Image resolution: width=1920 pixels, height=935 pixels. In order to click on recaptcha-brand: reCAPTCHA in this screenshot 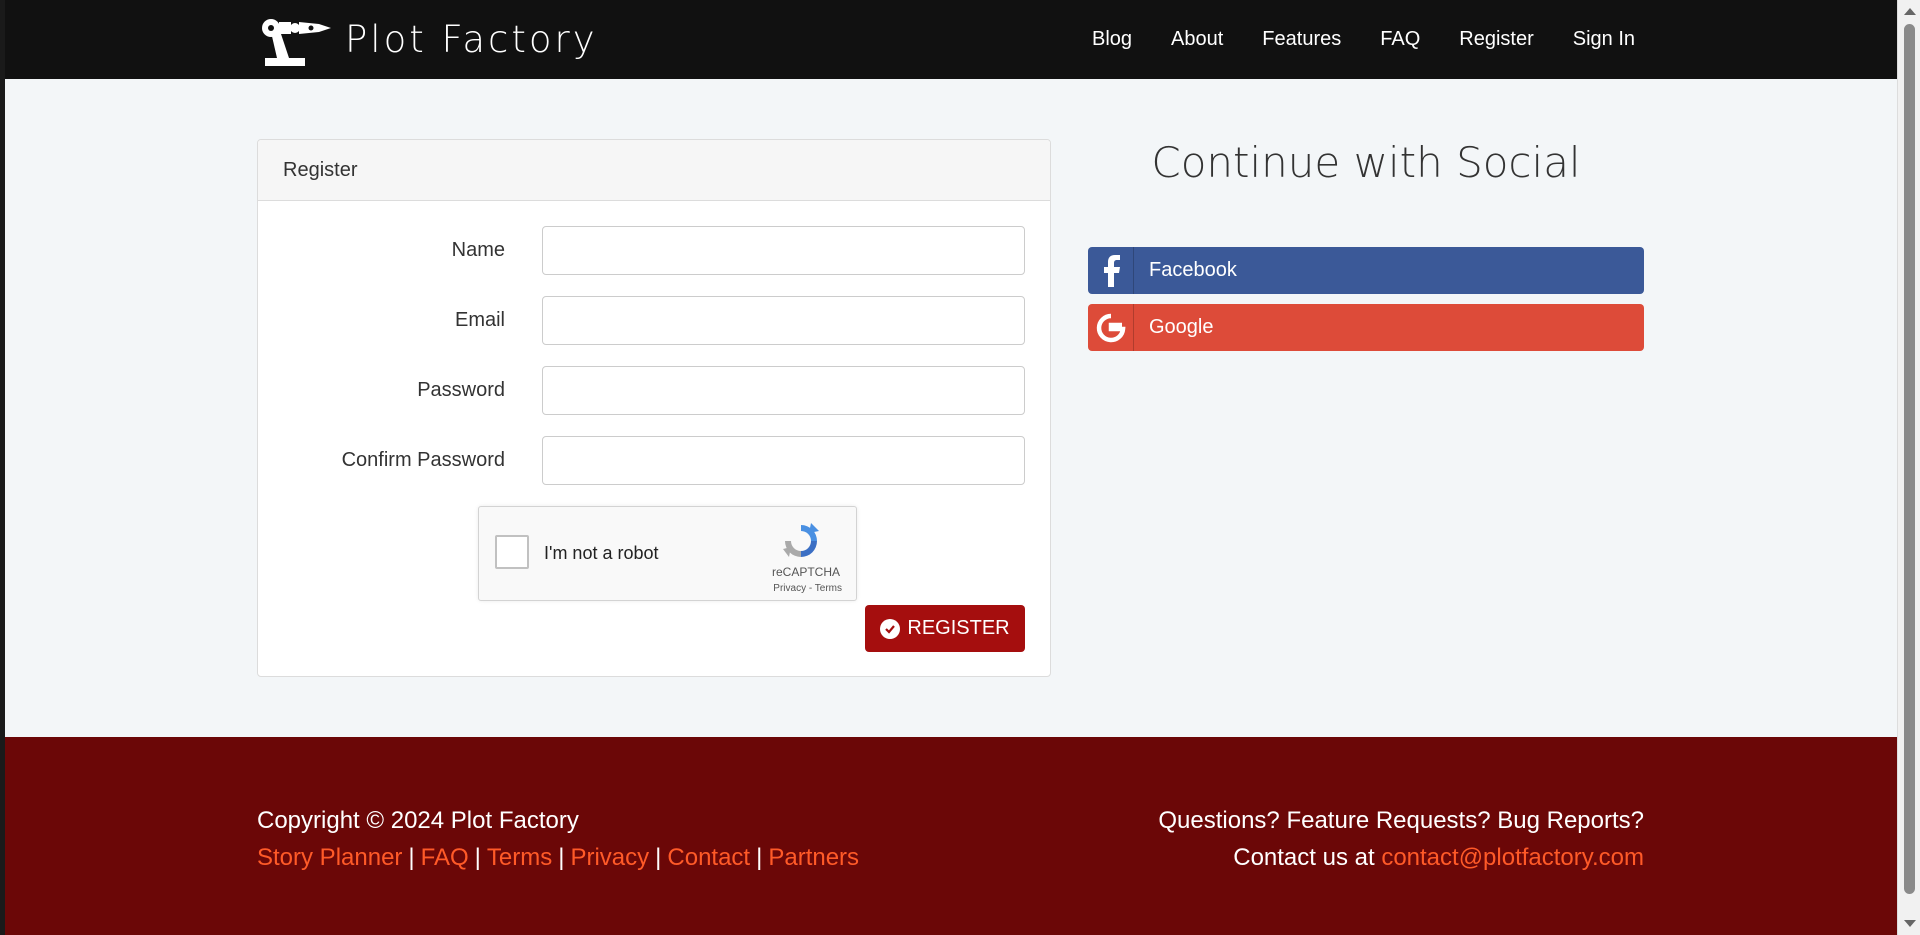, I will do `click(805, 572)`.